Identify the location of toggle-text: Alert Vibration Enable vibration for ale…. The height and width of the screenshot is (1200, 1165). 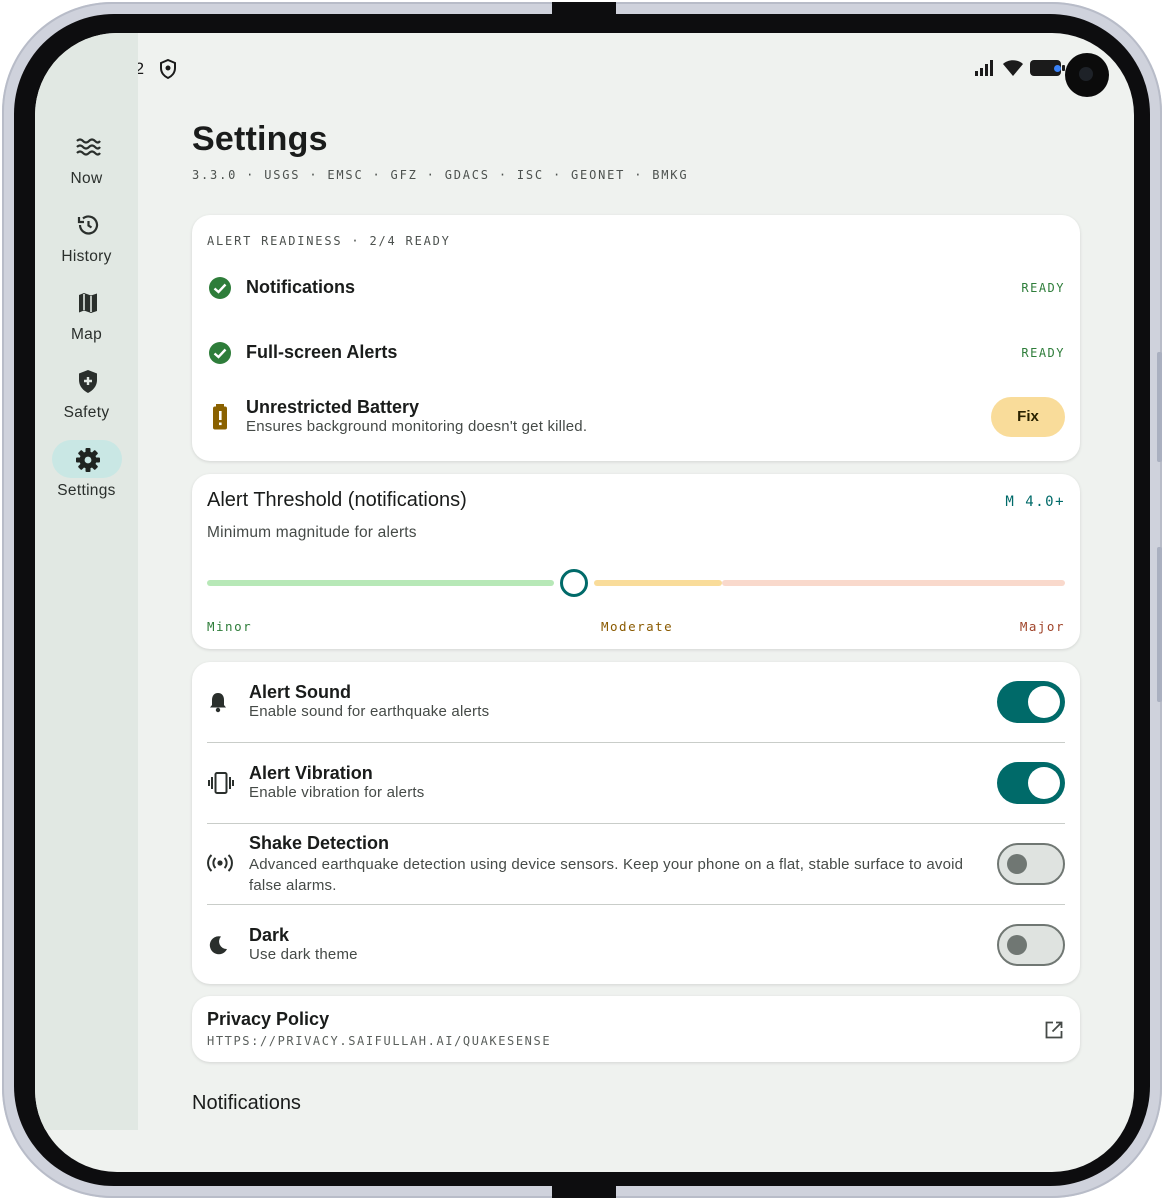
(337, 782).